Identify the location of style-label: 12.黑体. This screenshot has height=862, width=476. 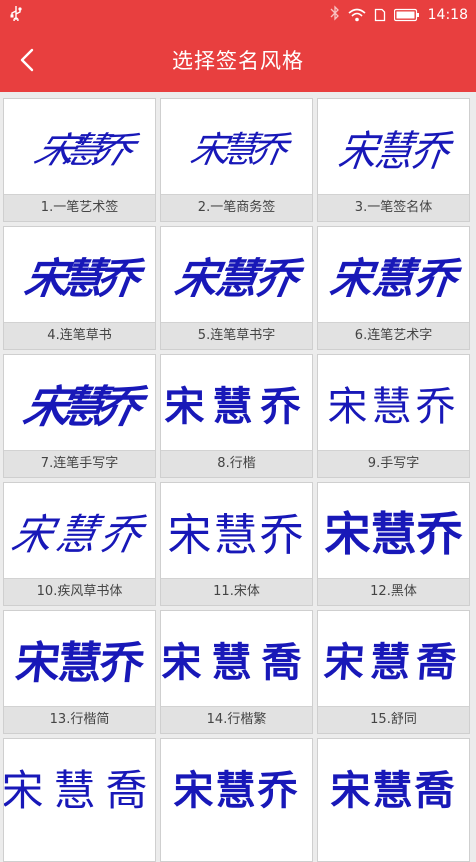
(393, 591).